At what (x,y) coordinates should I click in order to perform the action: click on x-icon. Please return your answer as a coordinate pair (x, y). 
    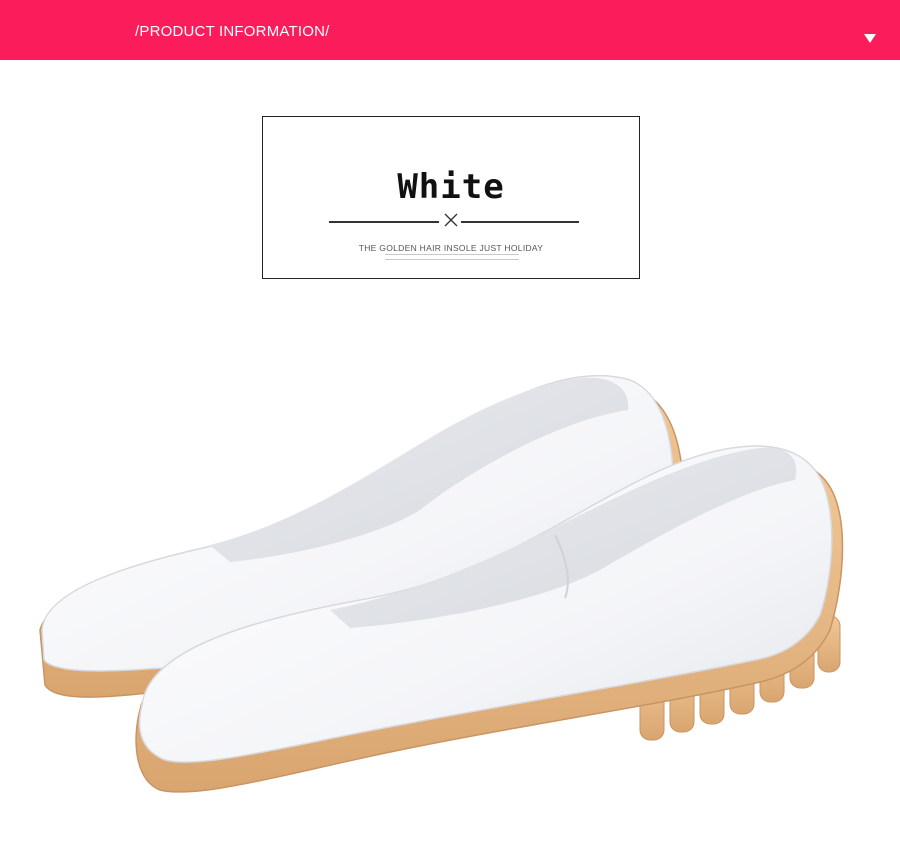
    Looking at the image, I should click on (451, 220).